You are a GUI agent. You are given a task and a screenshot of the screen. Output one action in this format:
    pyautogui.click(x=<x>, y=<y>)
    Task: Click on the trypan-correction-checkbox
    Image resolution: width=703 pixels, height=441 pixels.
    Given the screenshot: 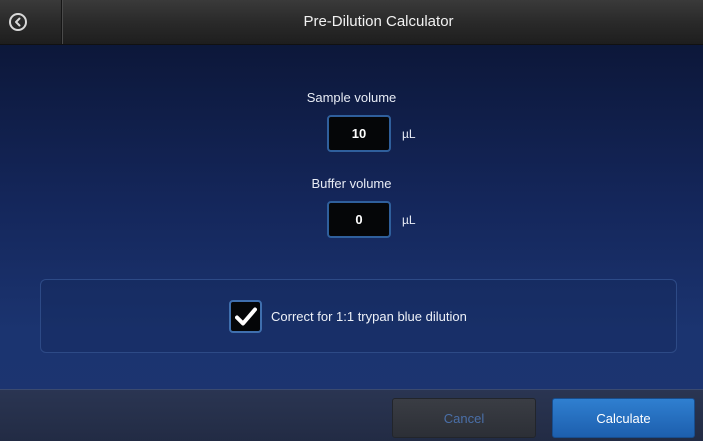 What is the action you would take?
    pyautogui.click(x=245, y=316)
    